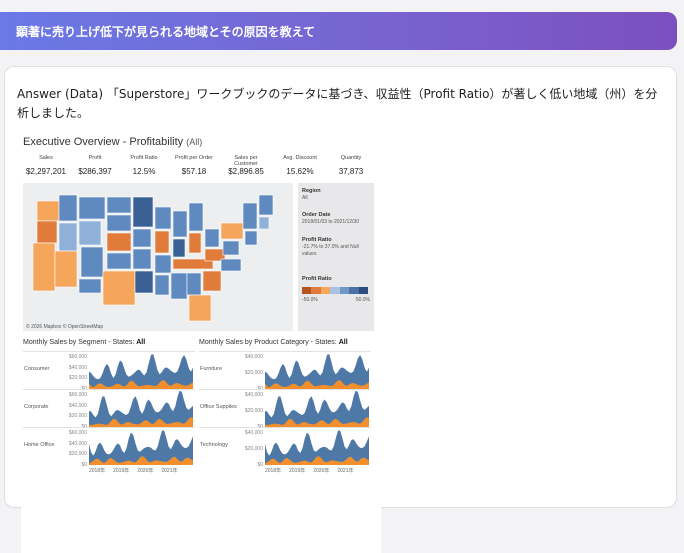 Image resolution: width=684 pixels, height=553 pixels. What do you see at coordinates (77, 357) in the screenshot?
I see `y-tick: $60,000` at bounding box center [77, 357].